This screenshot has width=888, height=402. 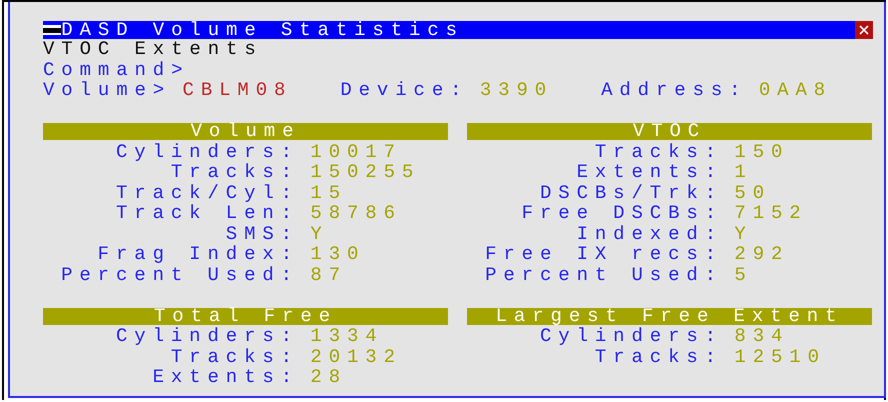 I want to click on field-value: 87, so click(x=328, y=274).